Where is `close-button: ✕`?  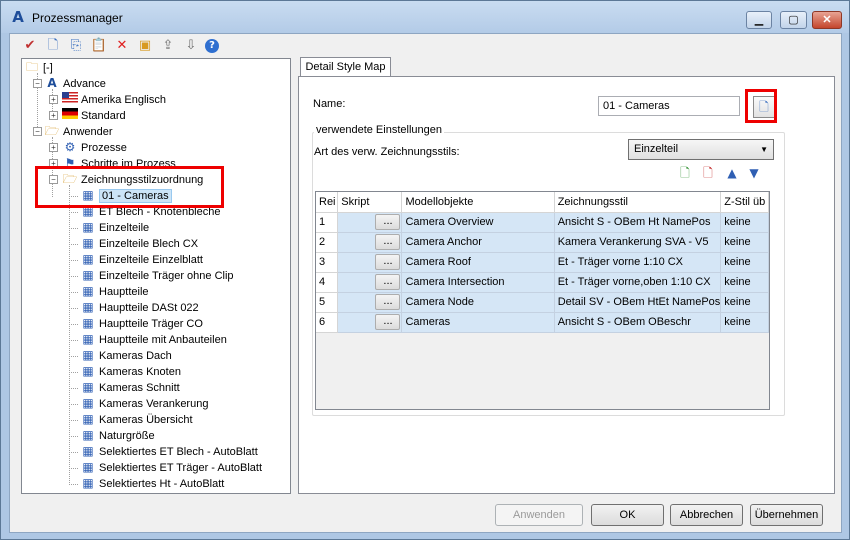 close-button: ✕ is located at coordinates (827, 20).